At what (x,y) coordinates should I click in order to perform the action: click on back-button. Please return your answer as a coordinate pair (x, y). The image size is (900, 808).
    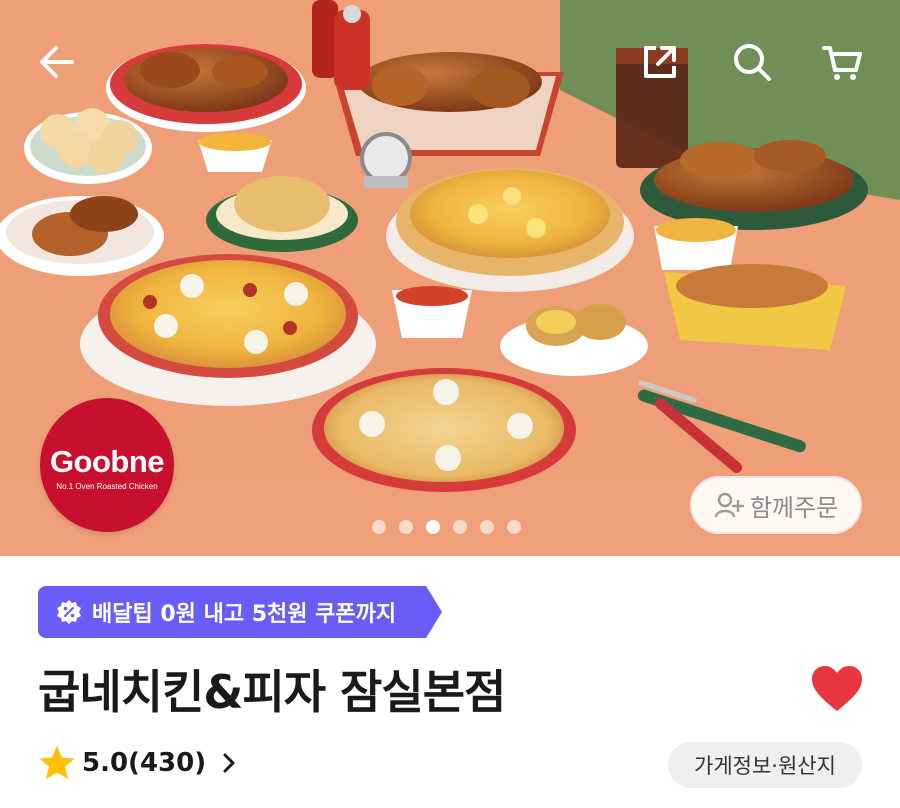
    Looking at the image, I should click on (56, 62).